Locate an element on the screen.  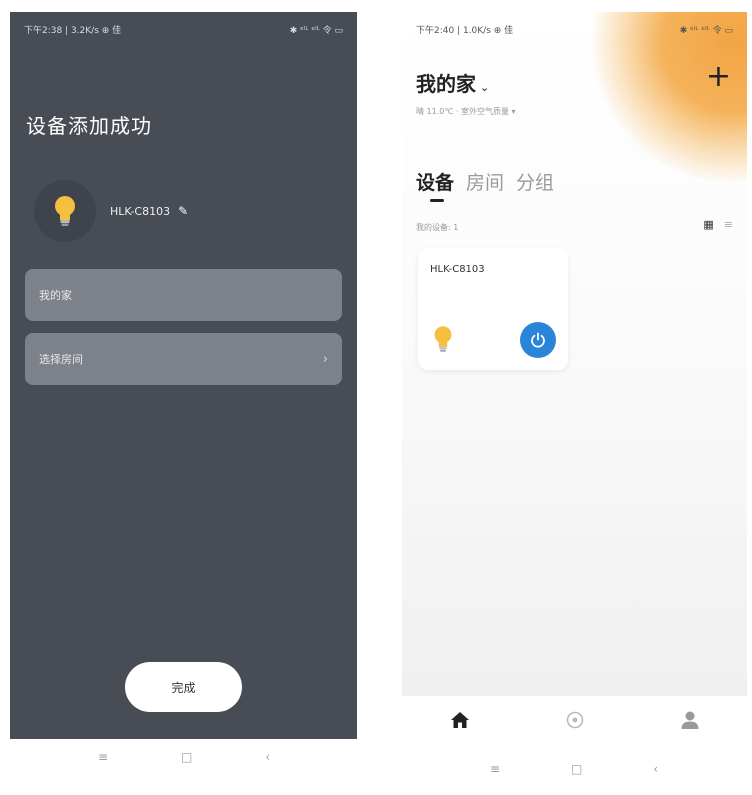
tab-rooms: 房间 is located at coordinates (485, 181).